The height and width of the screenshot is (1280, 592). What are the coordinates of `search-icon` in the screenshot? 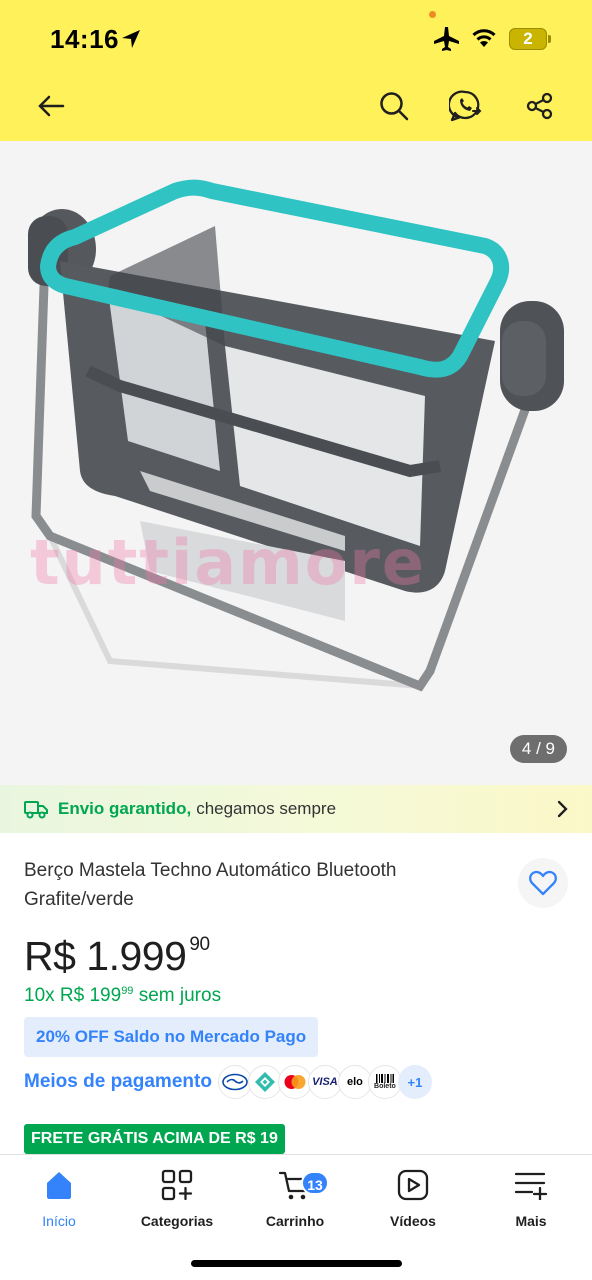 It's located at (394, 106).